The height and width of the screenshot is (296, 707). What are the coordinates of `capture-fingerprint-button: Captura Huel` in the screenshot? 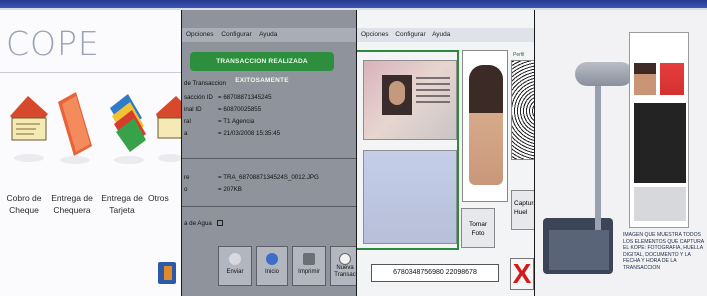 It's located at (523, 210).